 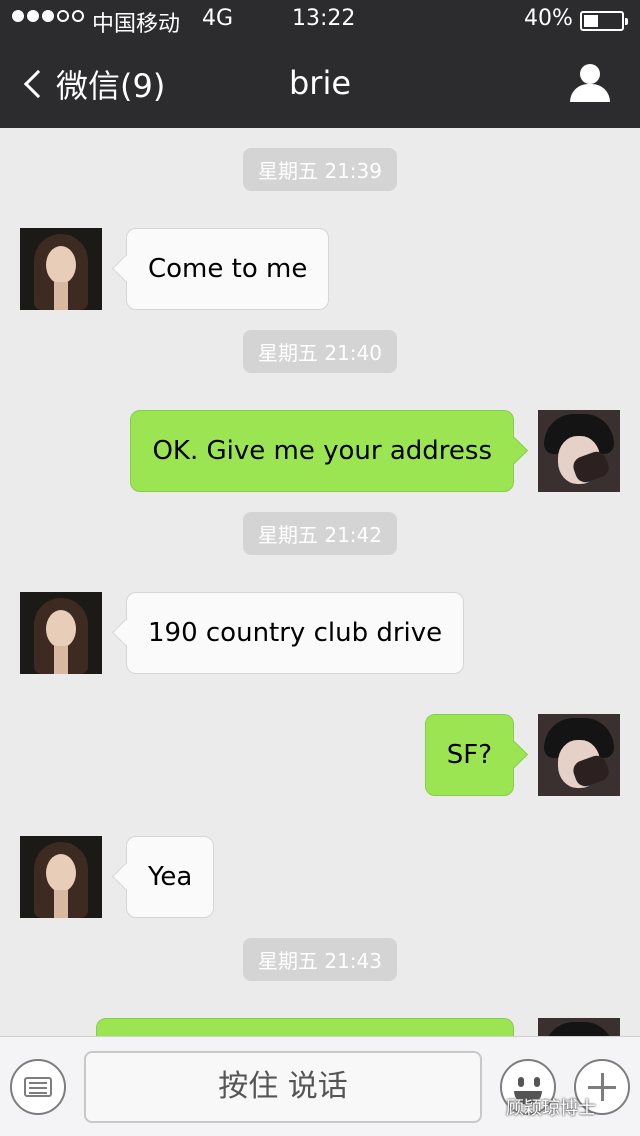 What do you see at coordinates (322, 451) in the screenshot?
I see `outgoing-message: OK. Give me your address` at bounding box center [322, 451].